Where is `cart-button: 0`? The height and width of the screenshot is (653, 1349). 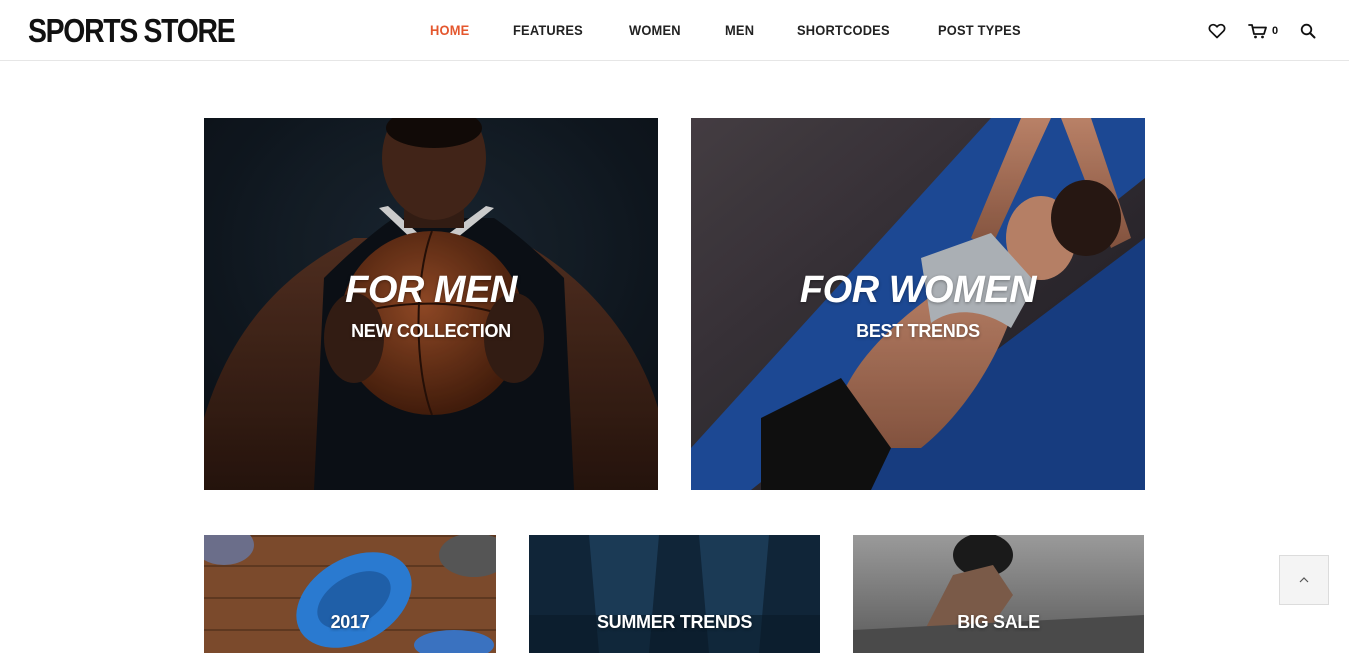
cart-button: 0 is located at coordinates (1263, 31).